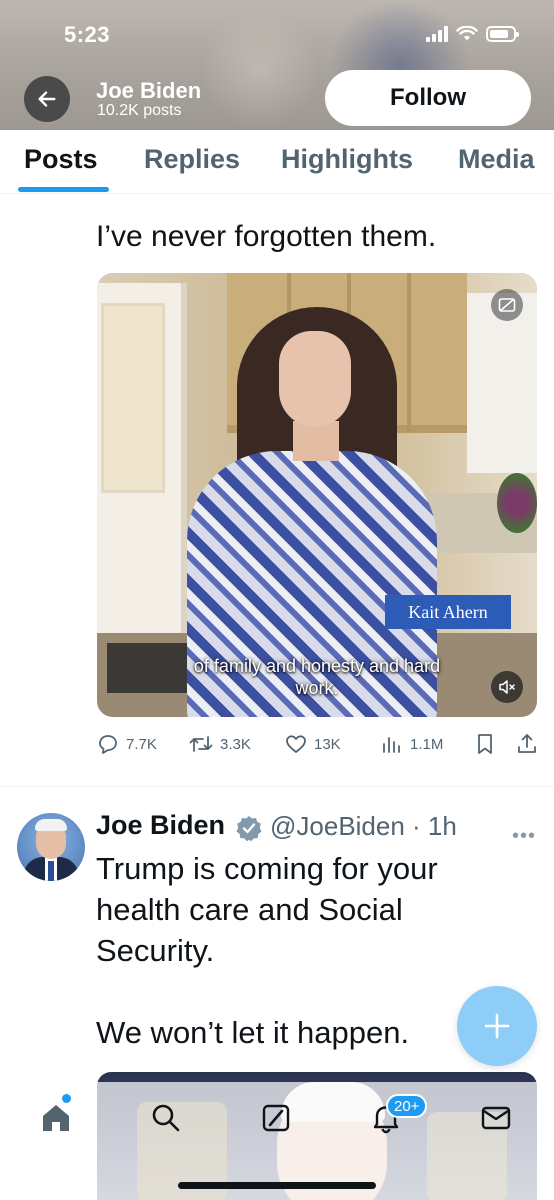  Describe the element at coordinates (502, 34) in the screenshot. I see `battery-icon` at that location.